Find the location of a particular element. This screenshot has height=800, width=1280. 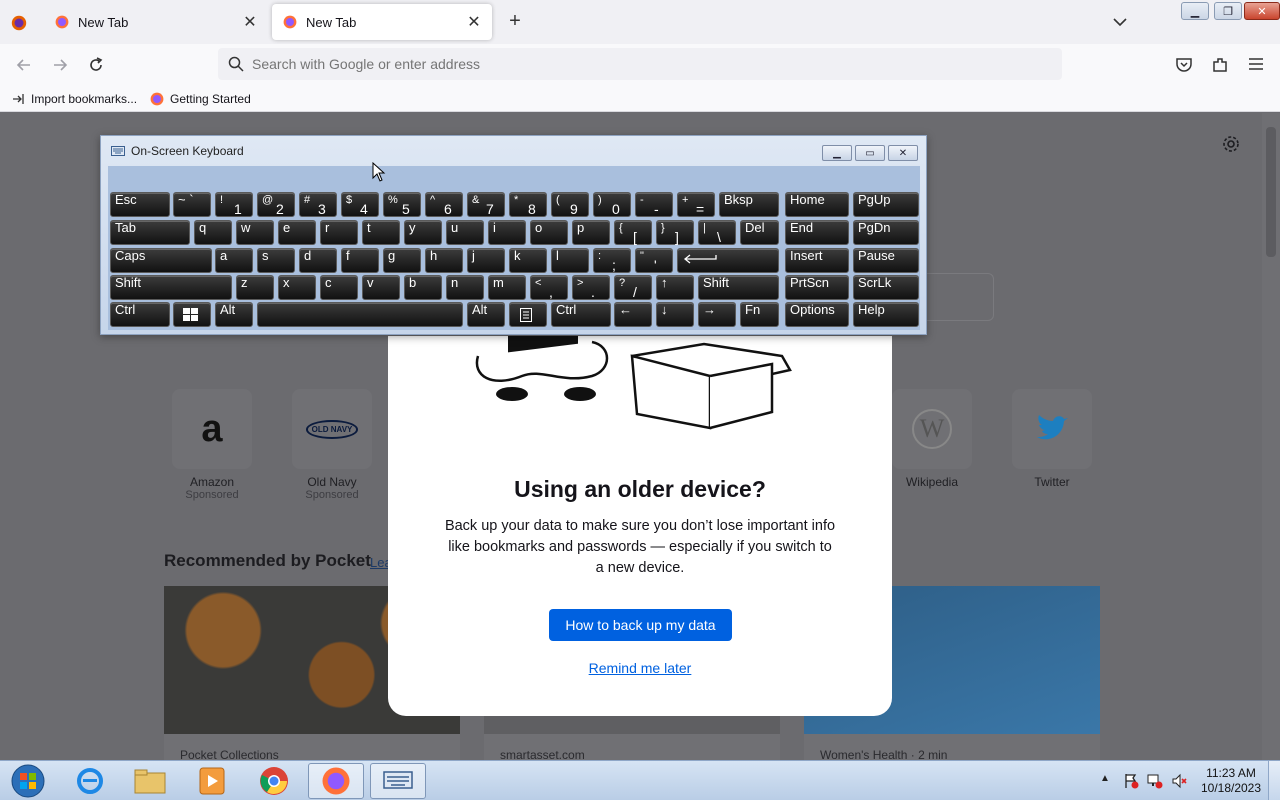

backup-data-button: How to back up my data is located at coordinates (640, 625).